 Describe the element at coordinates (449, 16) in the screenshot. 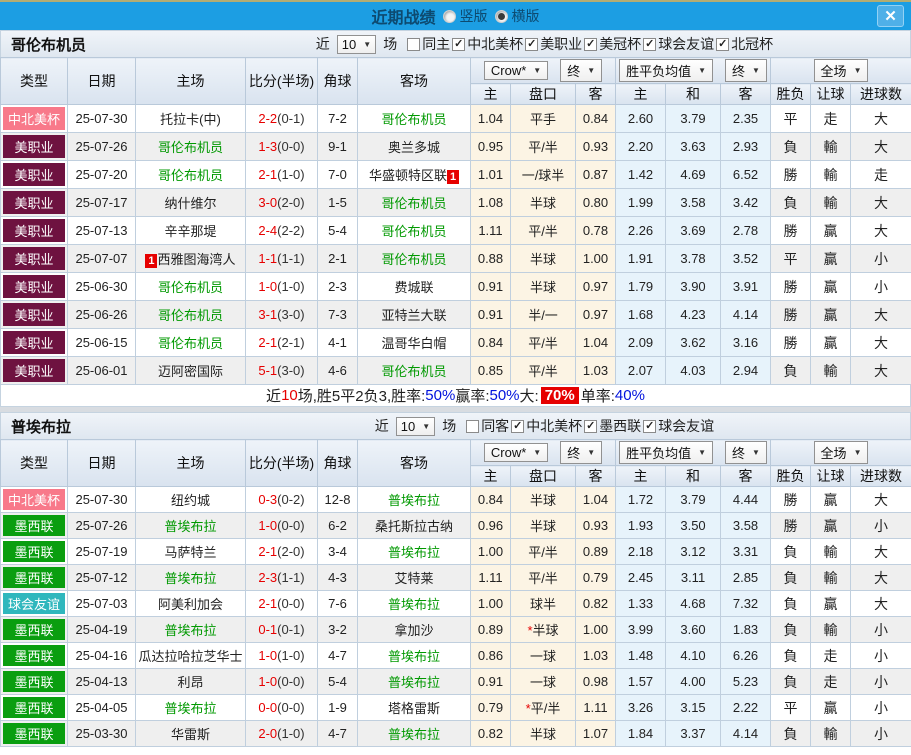

I see `radio-unselected-icon` at that location.